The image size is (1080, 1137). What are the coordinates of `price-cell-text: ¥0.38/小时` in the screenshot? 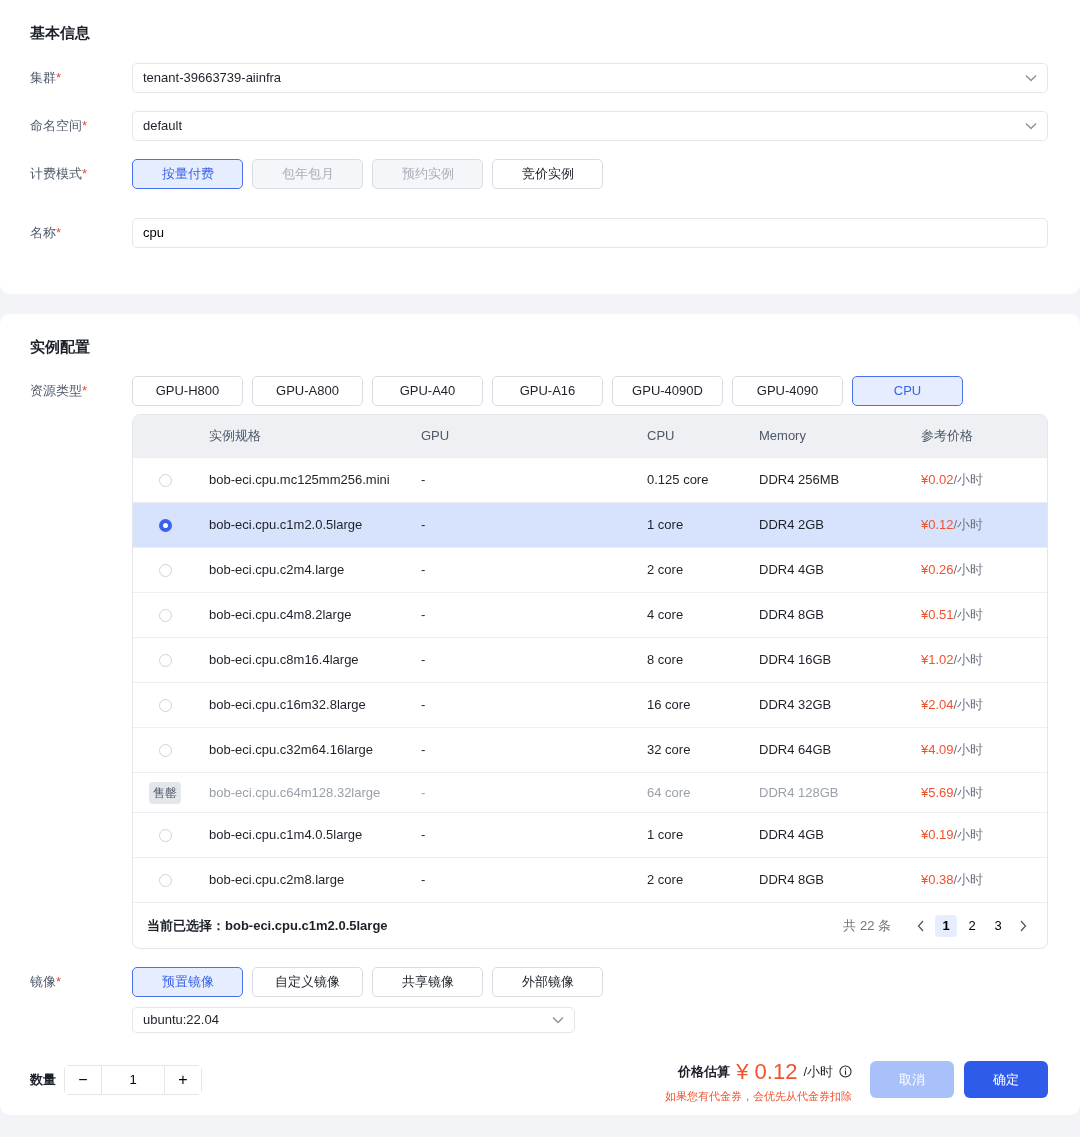 It's located at (953, 880).